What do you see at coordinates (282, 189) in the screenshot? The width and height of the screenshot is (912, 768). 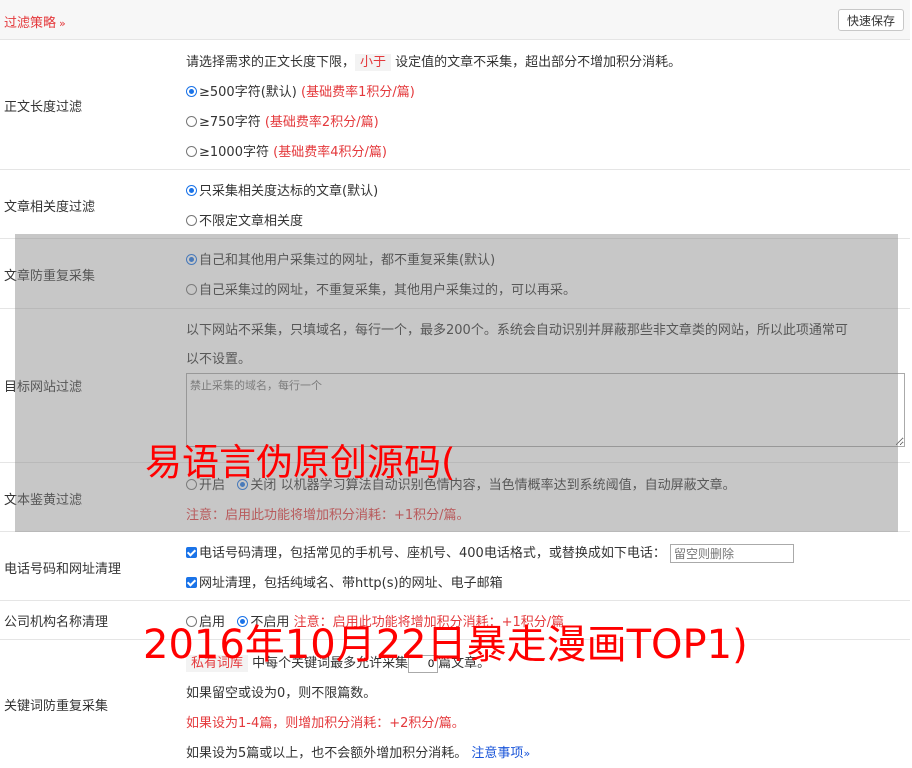 I see `relevance-option-strict: 只采集相关度达标的文章(默认)` at bounding box center [282, 189].